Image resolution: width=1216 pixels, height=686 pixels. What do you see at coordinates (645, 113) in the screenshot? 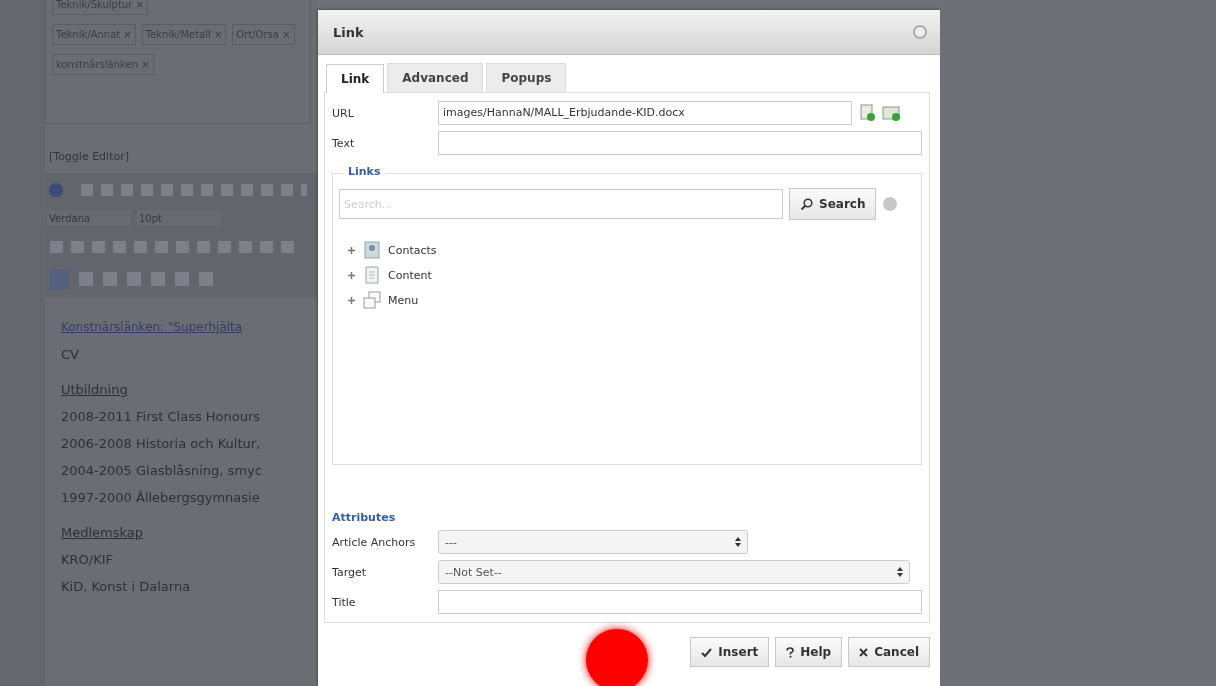
I see `url-input: images/HannaN/MALL_Erbjudande-KID.docx` at bounding box center [645, 113].